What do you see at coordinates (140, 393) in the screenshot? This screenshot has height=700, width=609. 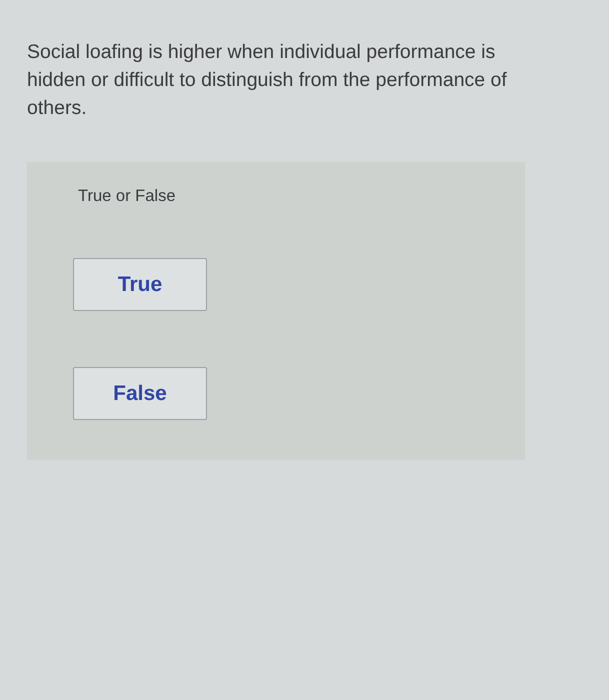 I see `answer-button: False` at bounding box center [140, 393].